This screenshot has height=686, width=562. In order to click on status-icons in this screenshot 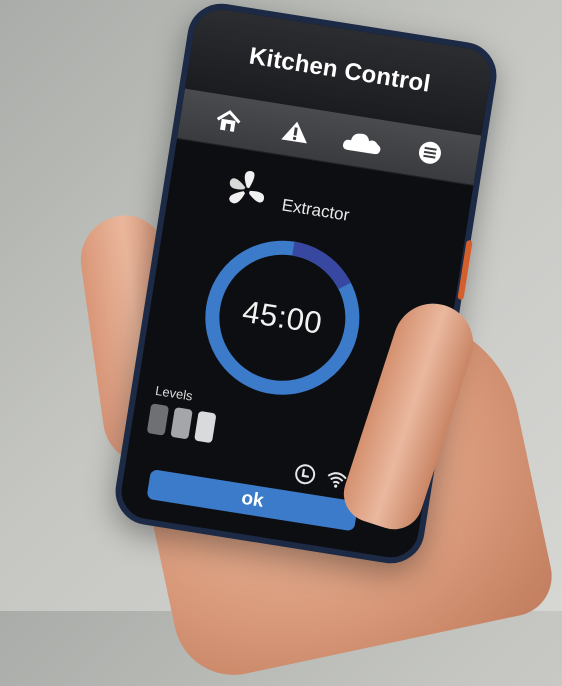, I will do `click(321, 479)`.